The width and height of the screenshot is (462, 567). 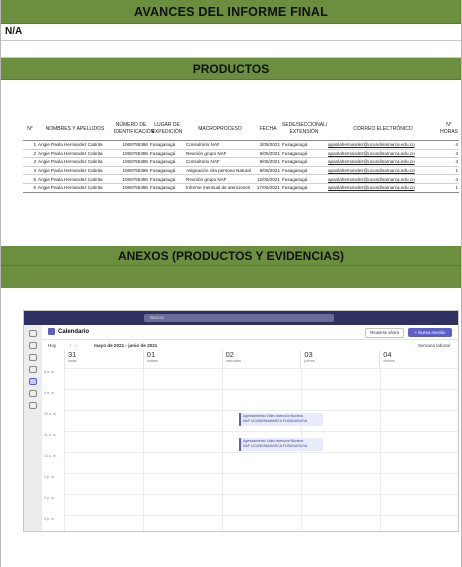 I want to click on na-value: N/A, so click(x=231, y=32).